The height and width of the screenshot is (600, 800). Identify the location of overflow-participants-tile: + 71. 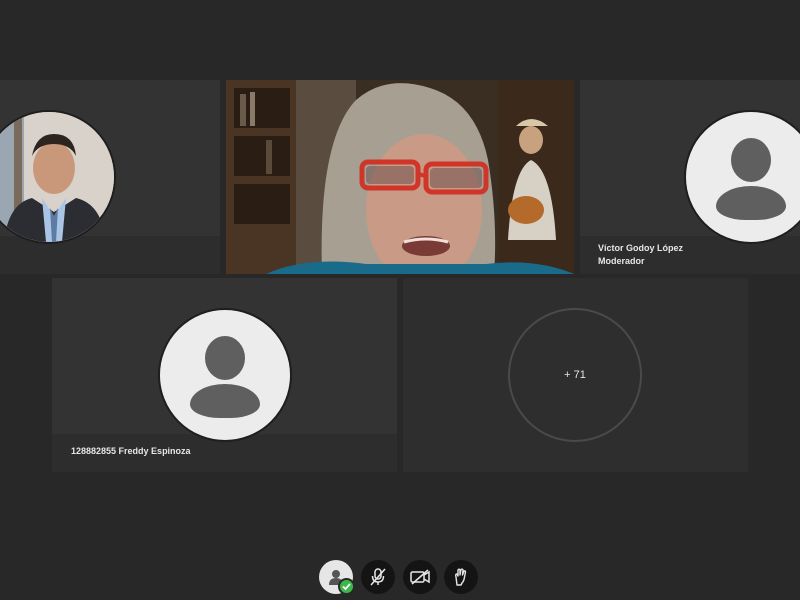
(575, 375).